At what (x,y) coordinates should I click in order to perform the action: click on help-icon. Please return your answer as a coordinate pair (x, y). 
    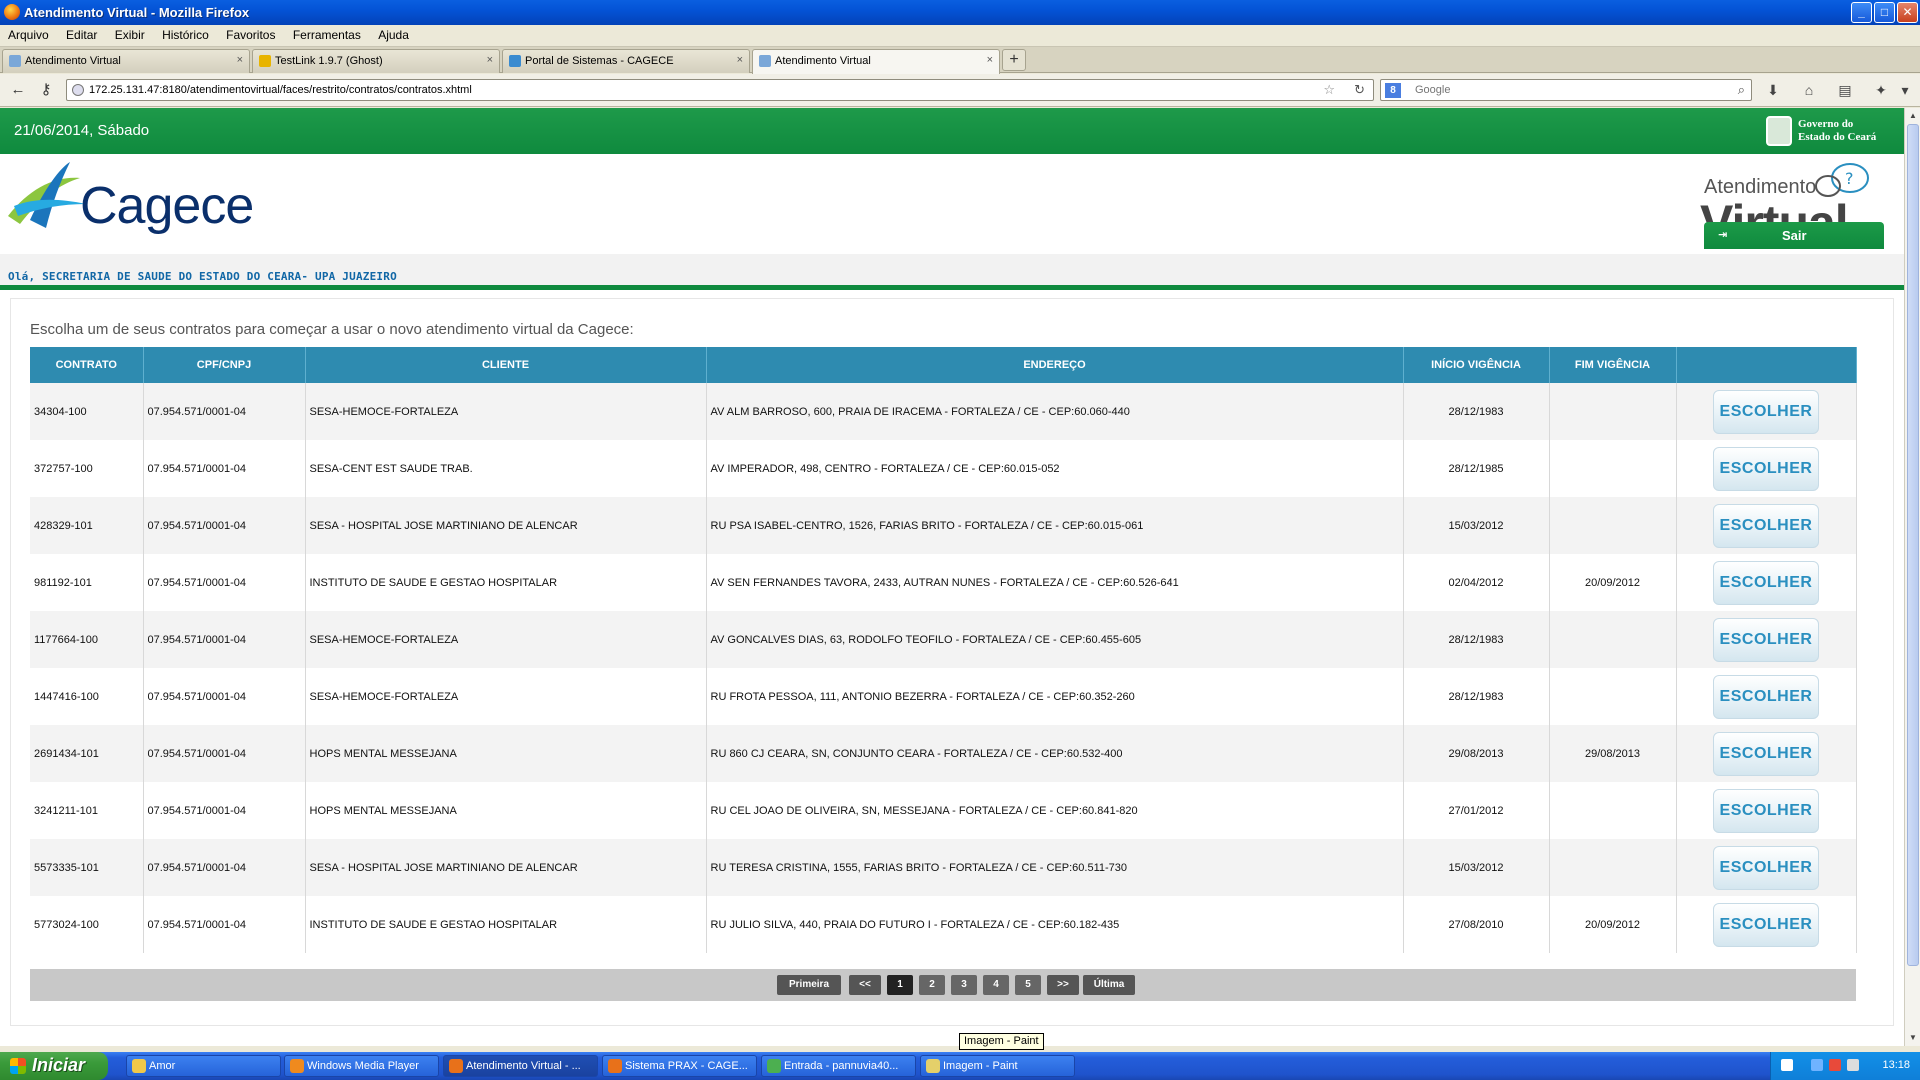
    Looking at the image, I should click on (1787, 1065).